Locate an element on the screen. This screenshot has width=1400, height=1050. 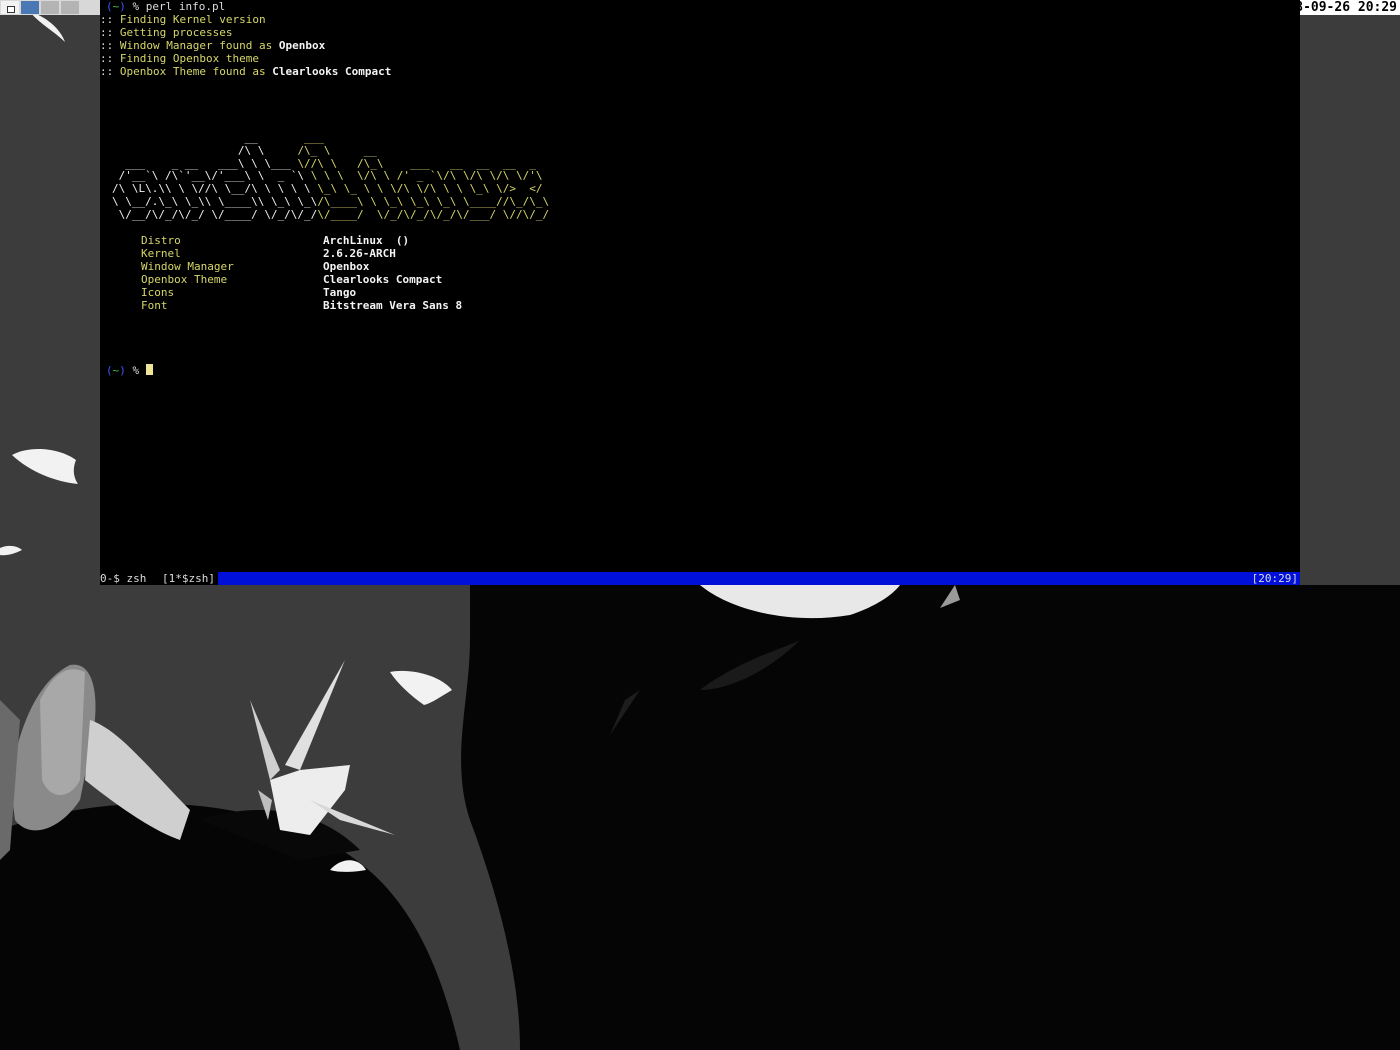
info-value: Clearlooks Compact is located at coordinates (383, 279).